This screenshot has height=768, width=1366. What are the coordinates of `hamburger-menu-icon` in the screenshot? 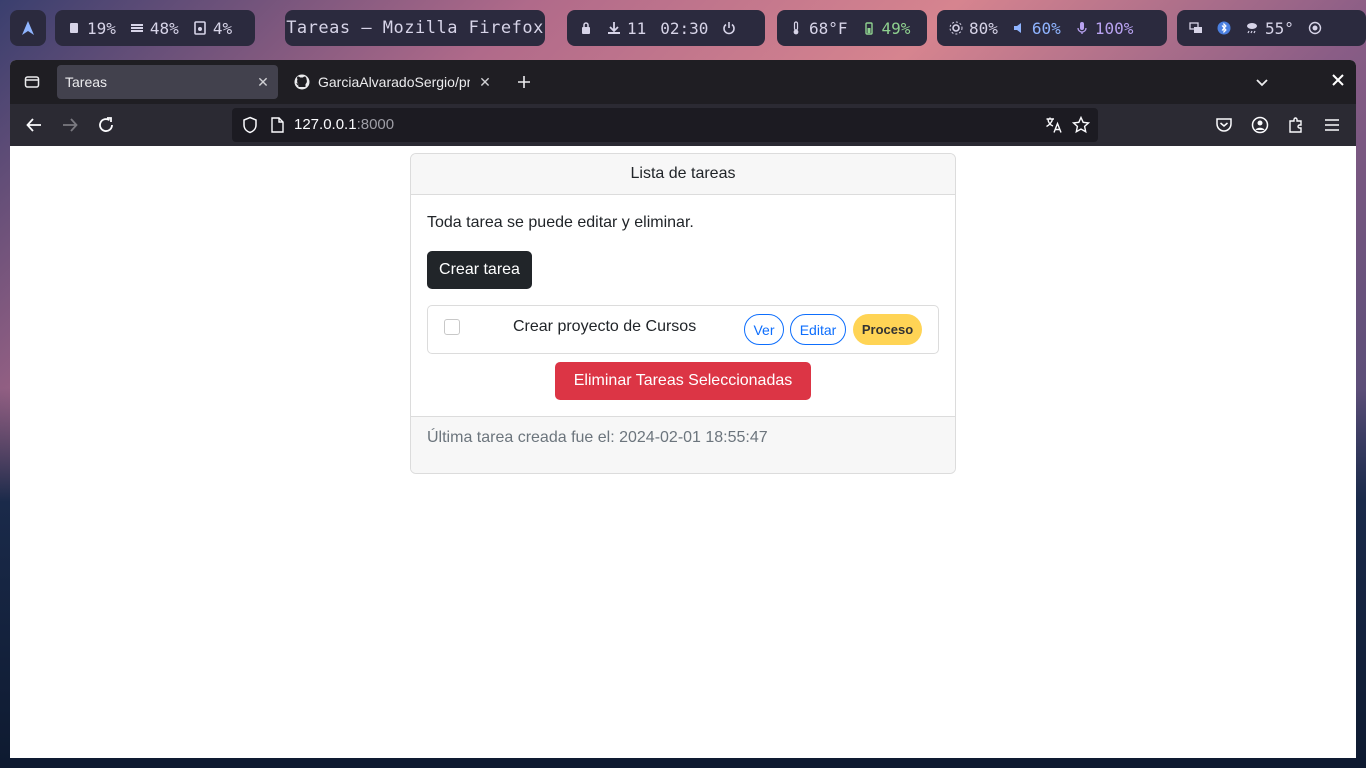 It's located at (1332, 125).